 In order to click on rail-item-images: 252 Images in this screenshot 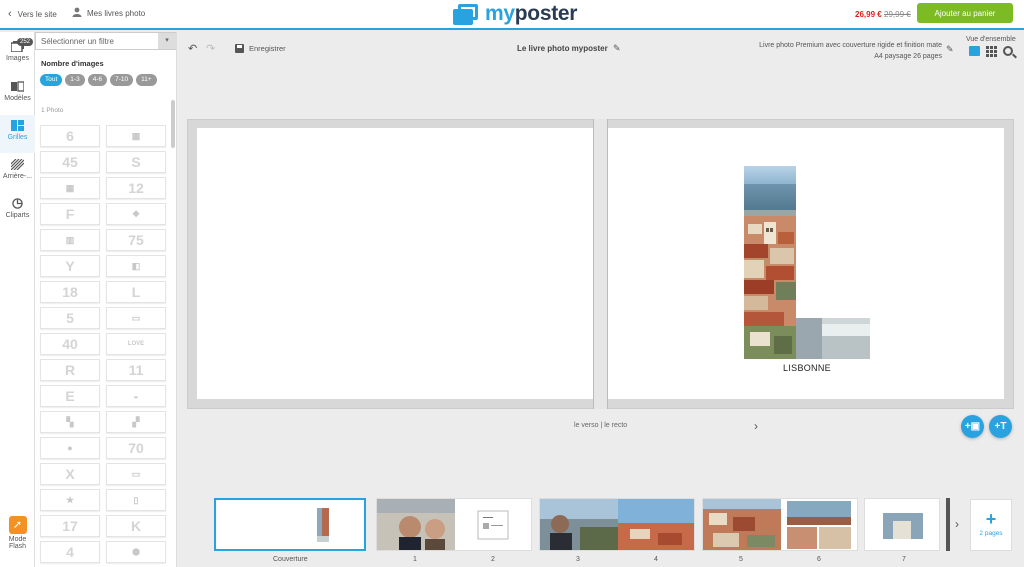, I will do `click(17, 55)`.